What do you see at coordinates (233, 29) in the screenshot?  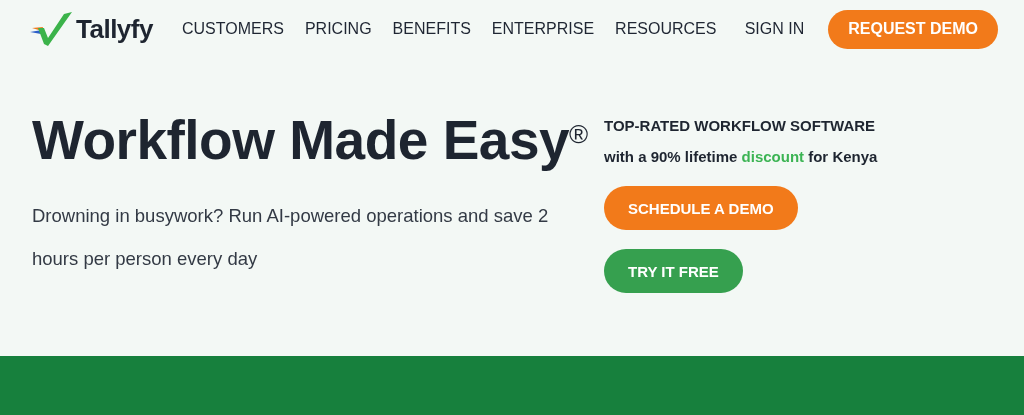 I see `nav-link: CUSTOMERS` at bounding box center [233, 29].